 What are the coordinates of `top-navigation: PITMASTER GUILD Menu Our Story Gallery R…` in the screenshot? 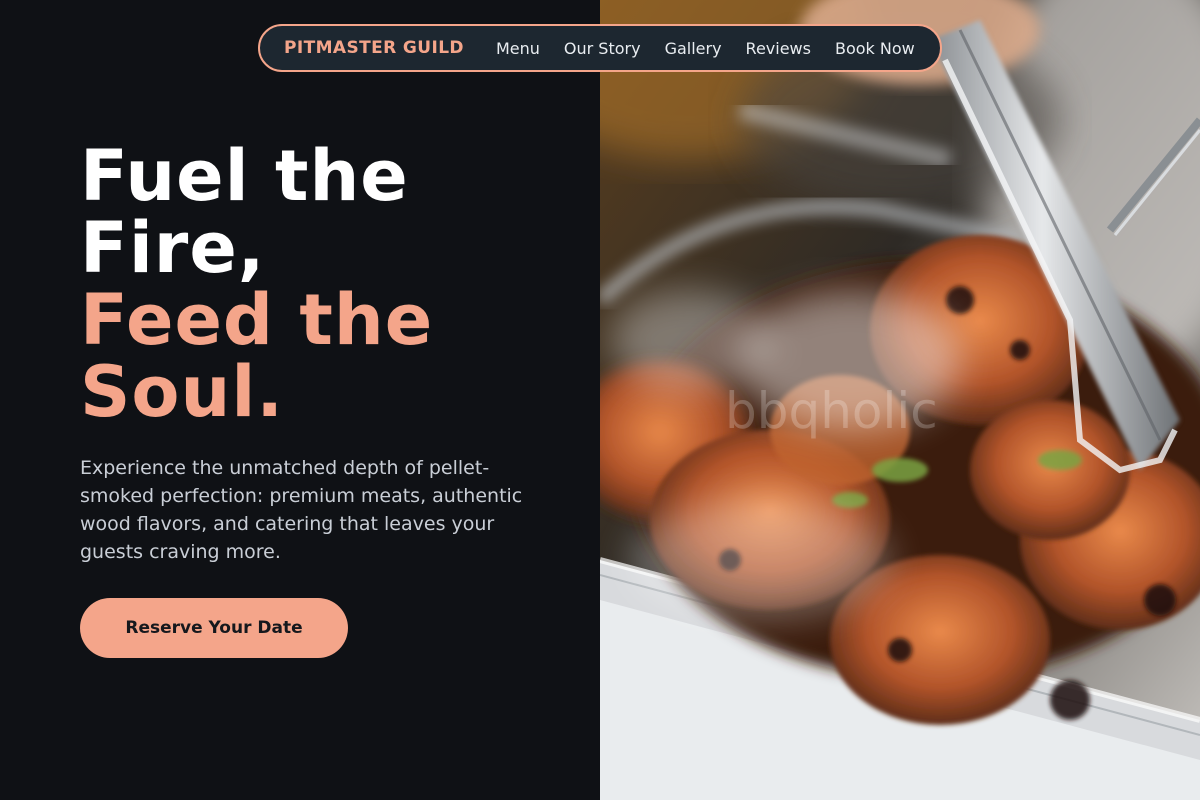 It's located at (600, 48).